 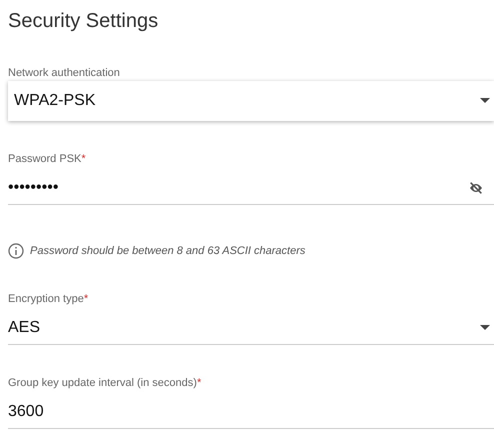 What do you see at coordinates (476, 188) in the screenshot?
I see `eye-slash-icon` at bounding box center [476, 188].